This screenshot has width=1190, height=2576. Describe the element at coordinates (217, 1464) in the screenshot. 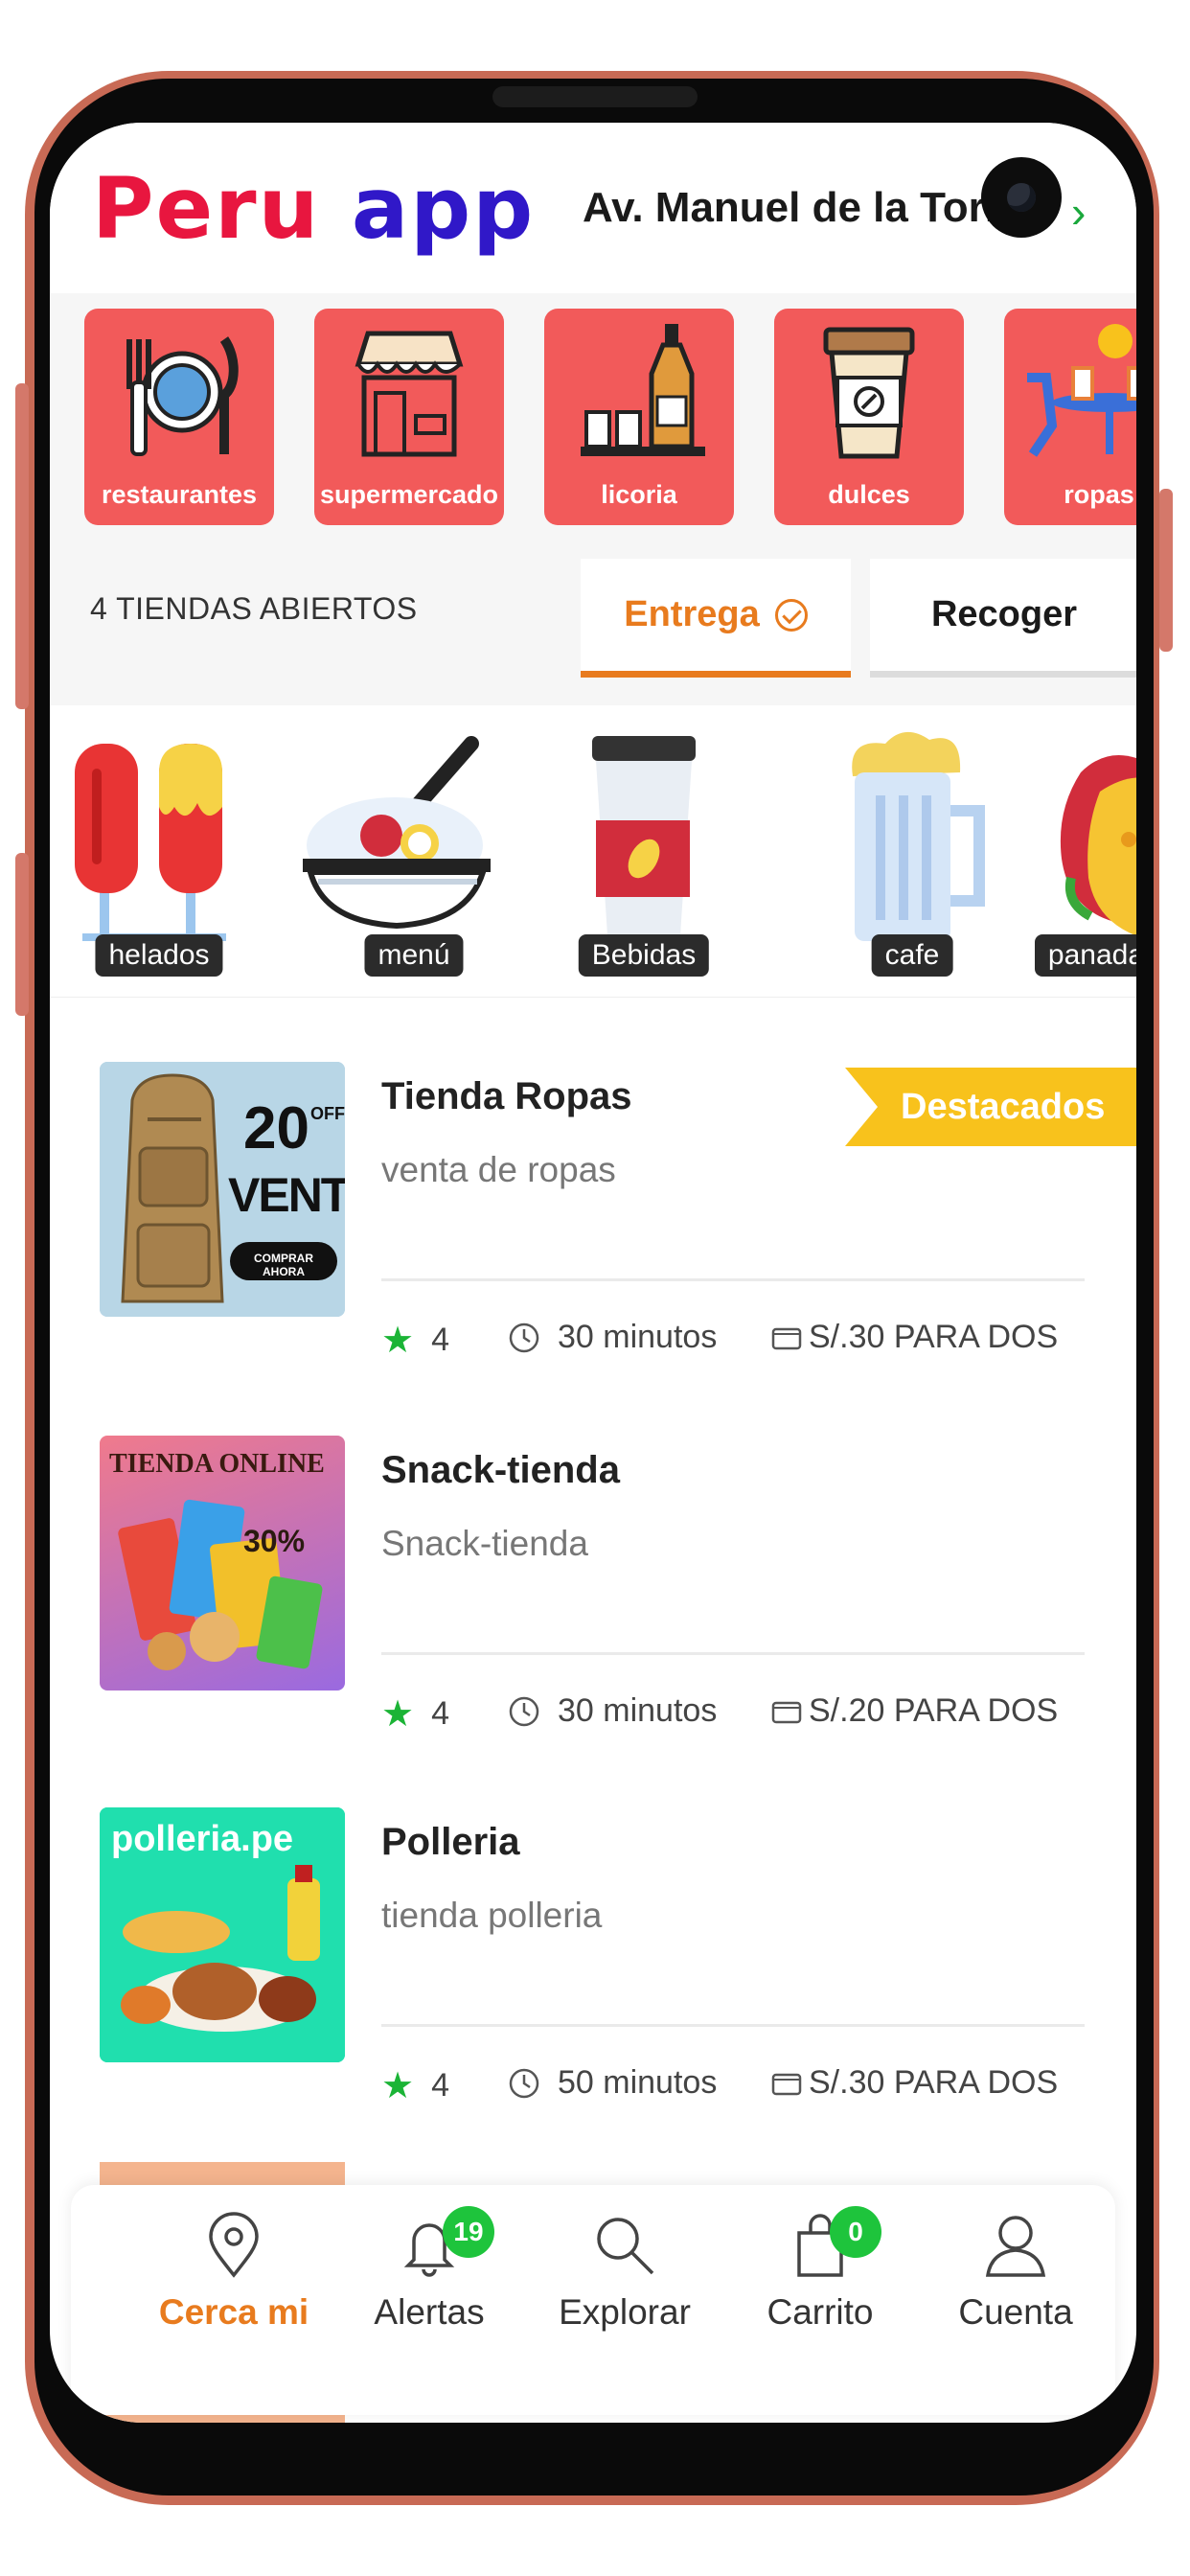

I see `thumb-title: TIENDA ONLINE` at that location.